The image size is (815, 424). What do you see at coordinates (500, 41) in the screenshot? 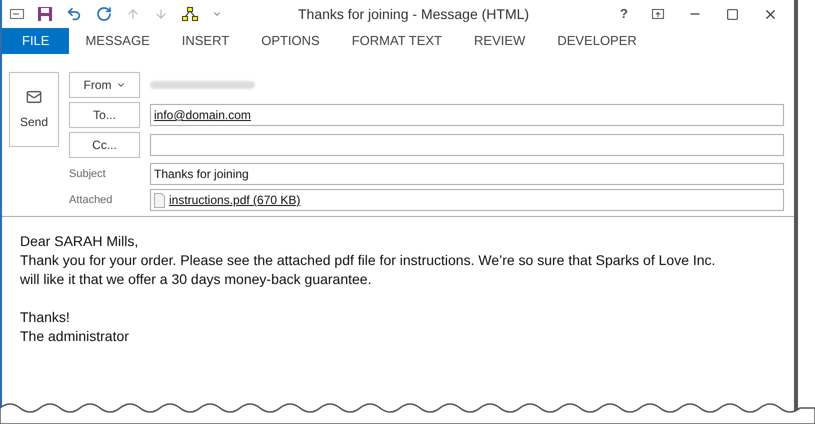
I see `ribbon-tab: REVIEW` at bounding box center [500, 41].